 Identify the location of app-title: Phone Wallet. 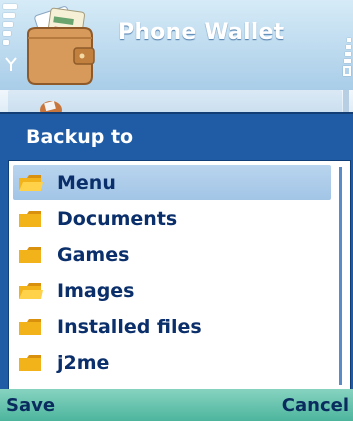
(201, 32).